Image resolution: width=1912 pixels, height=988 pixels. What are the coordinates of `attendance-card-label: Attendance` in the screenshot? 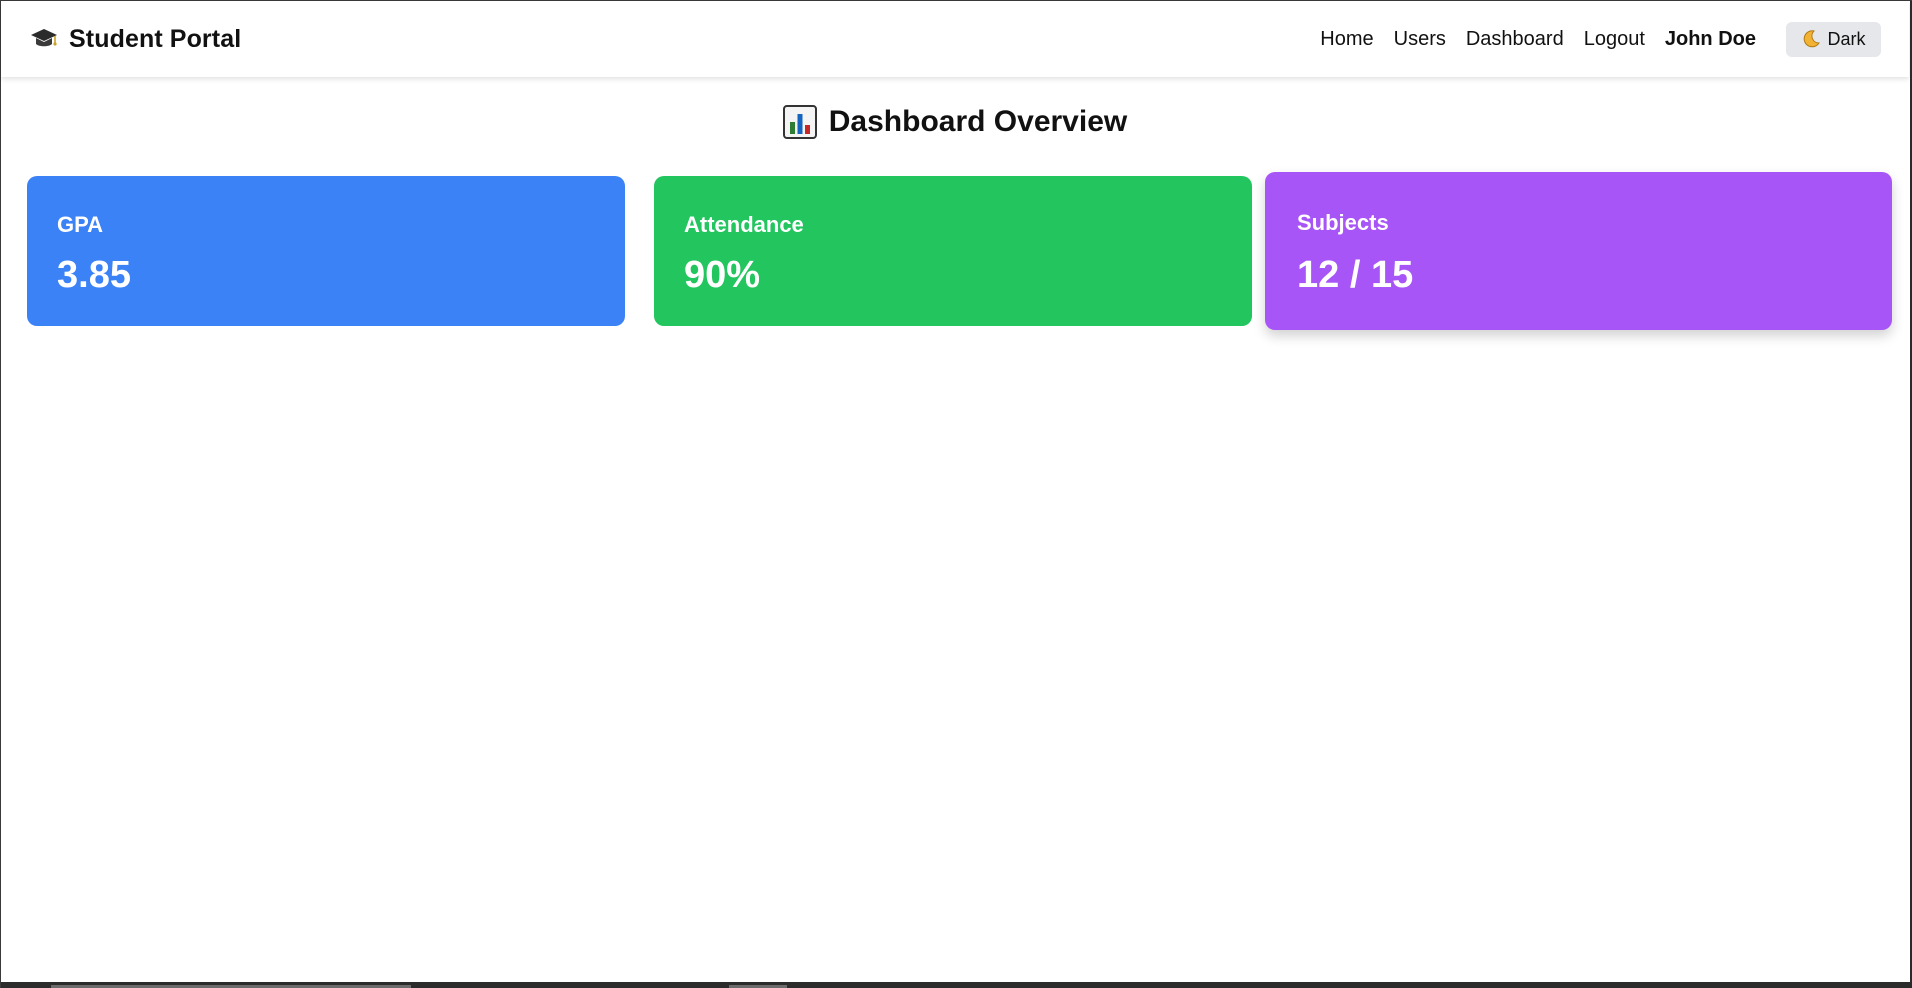 It's located at (744, 224).